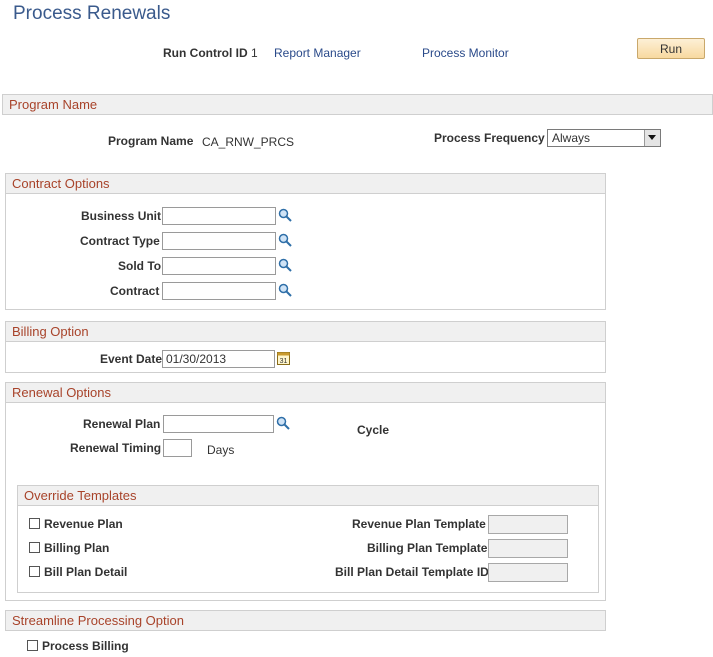 The height and width of the screenshot is (657, 713). I want to click on bill-plan-detail-label: Bill Plan Detail, so click(86, 572).